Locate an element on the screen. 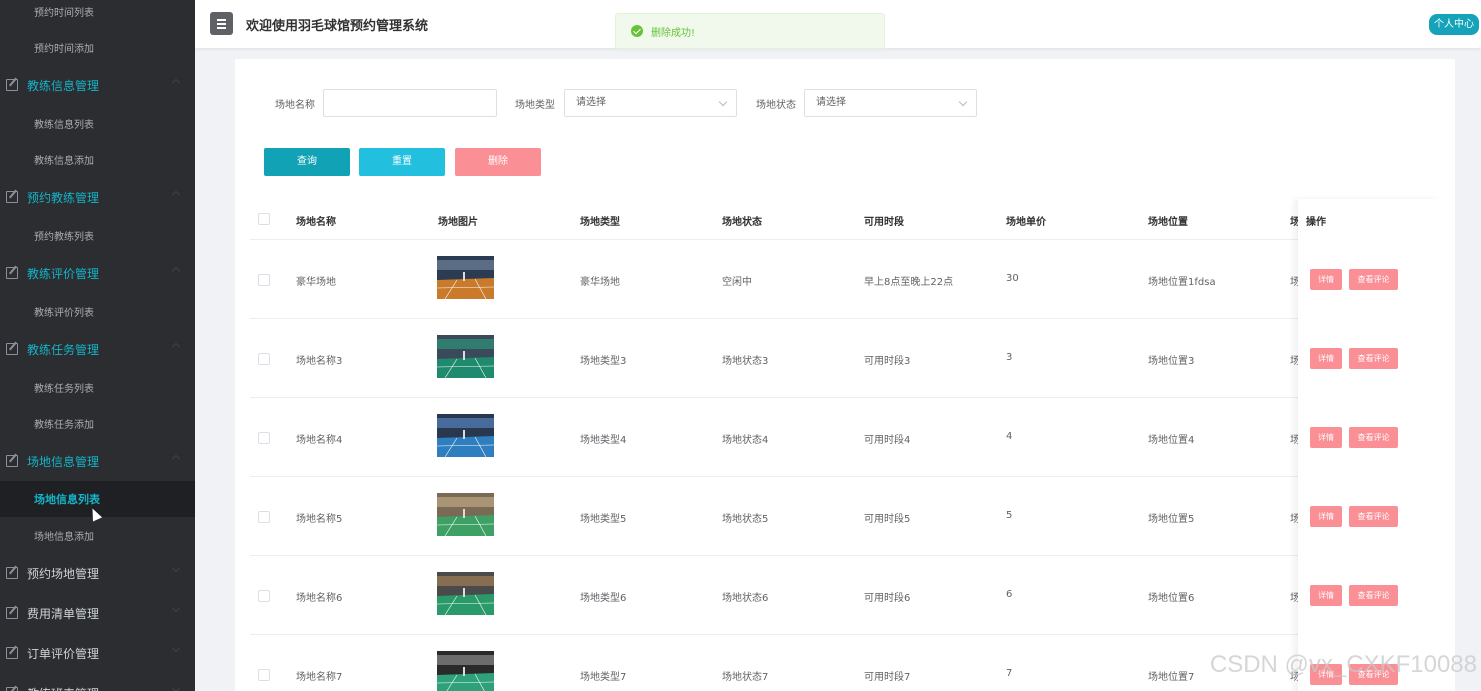  sidebar-group: 费用清单管理 is located at coordinates (97, 613).